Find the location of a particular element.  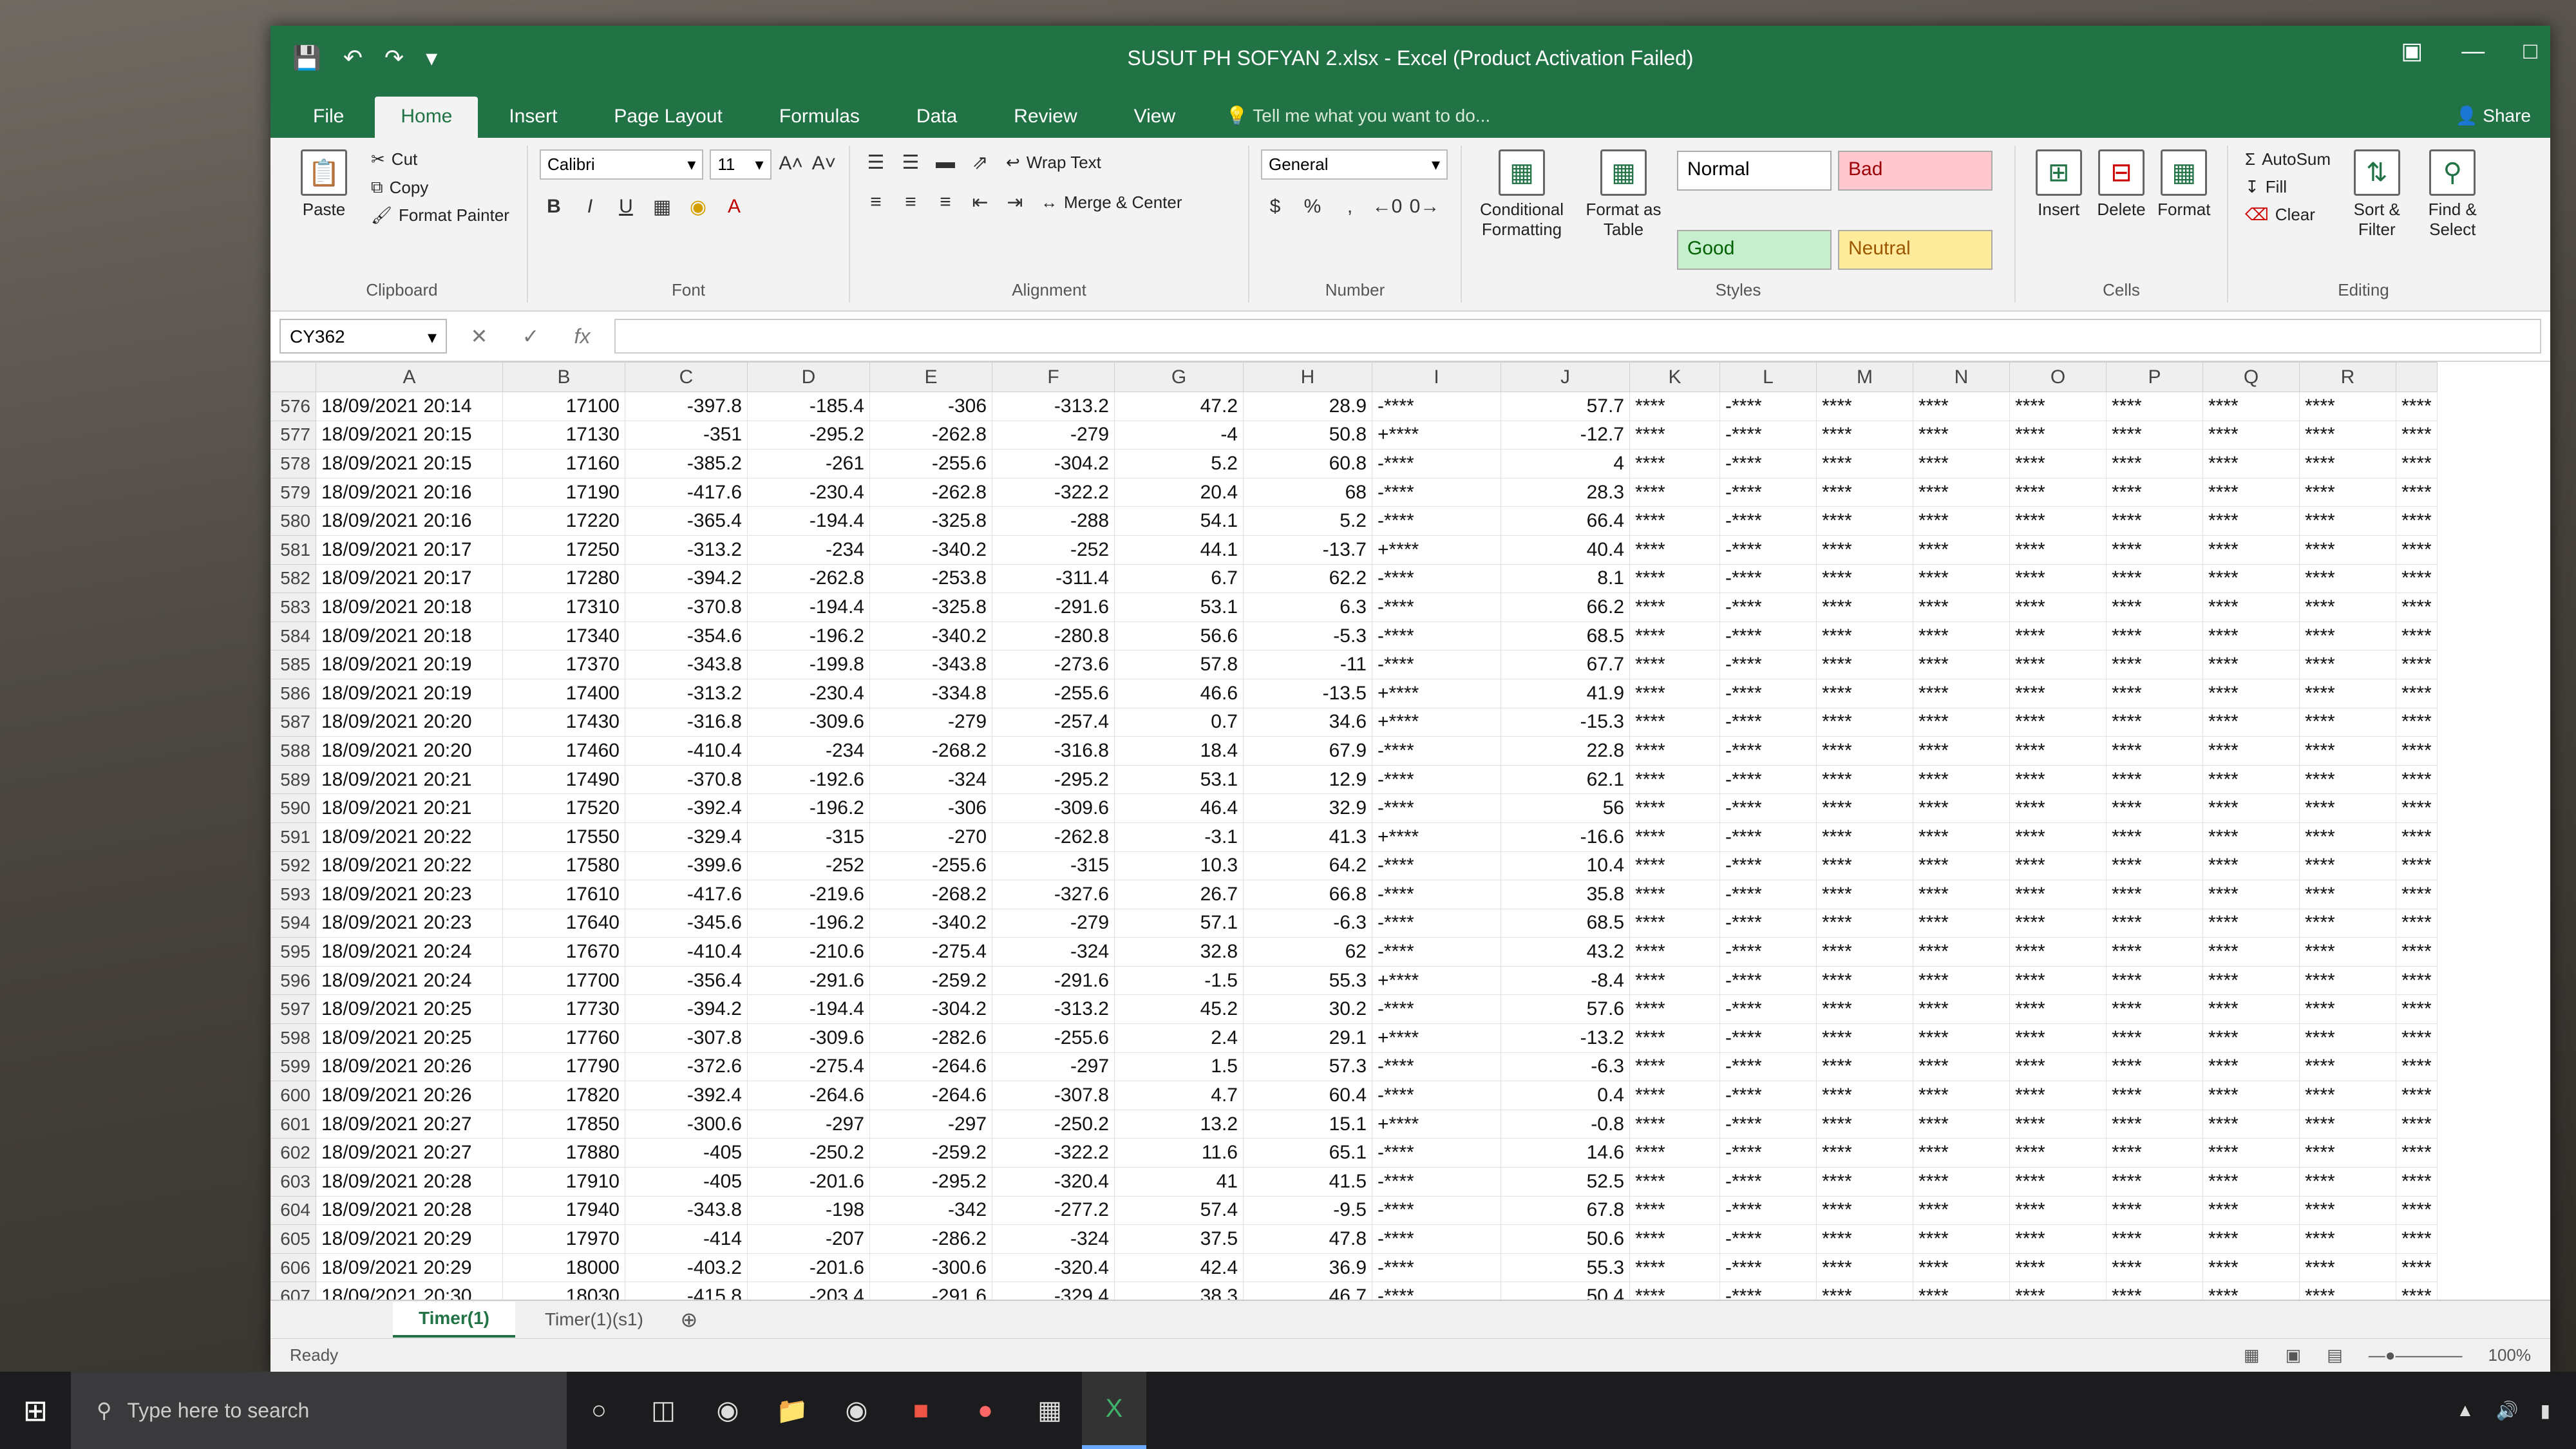

cell: -322.2 is located at coordinates (1053, 1153).